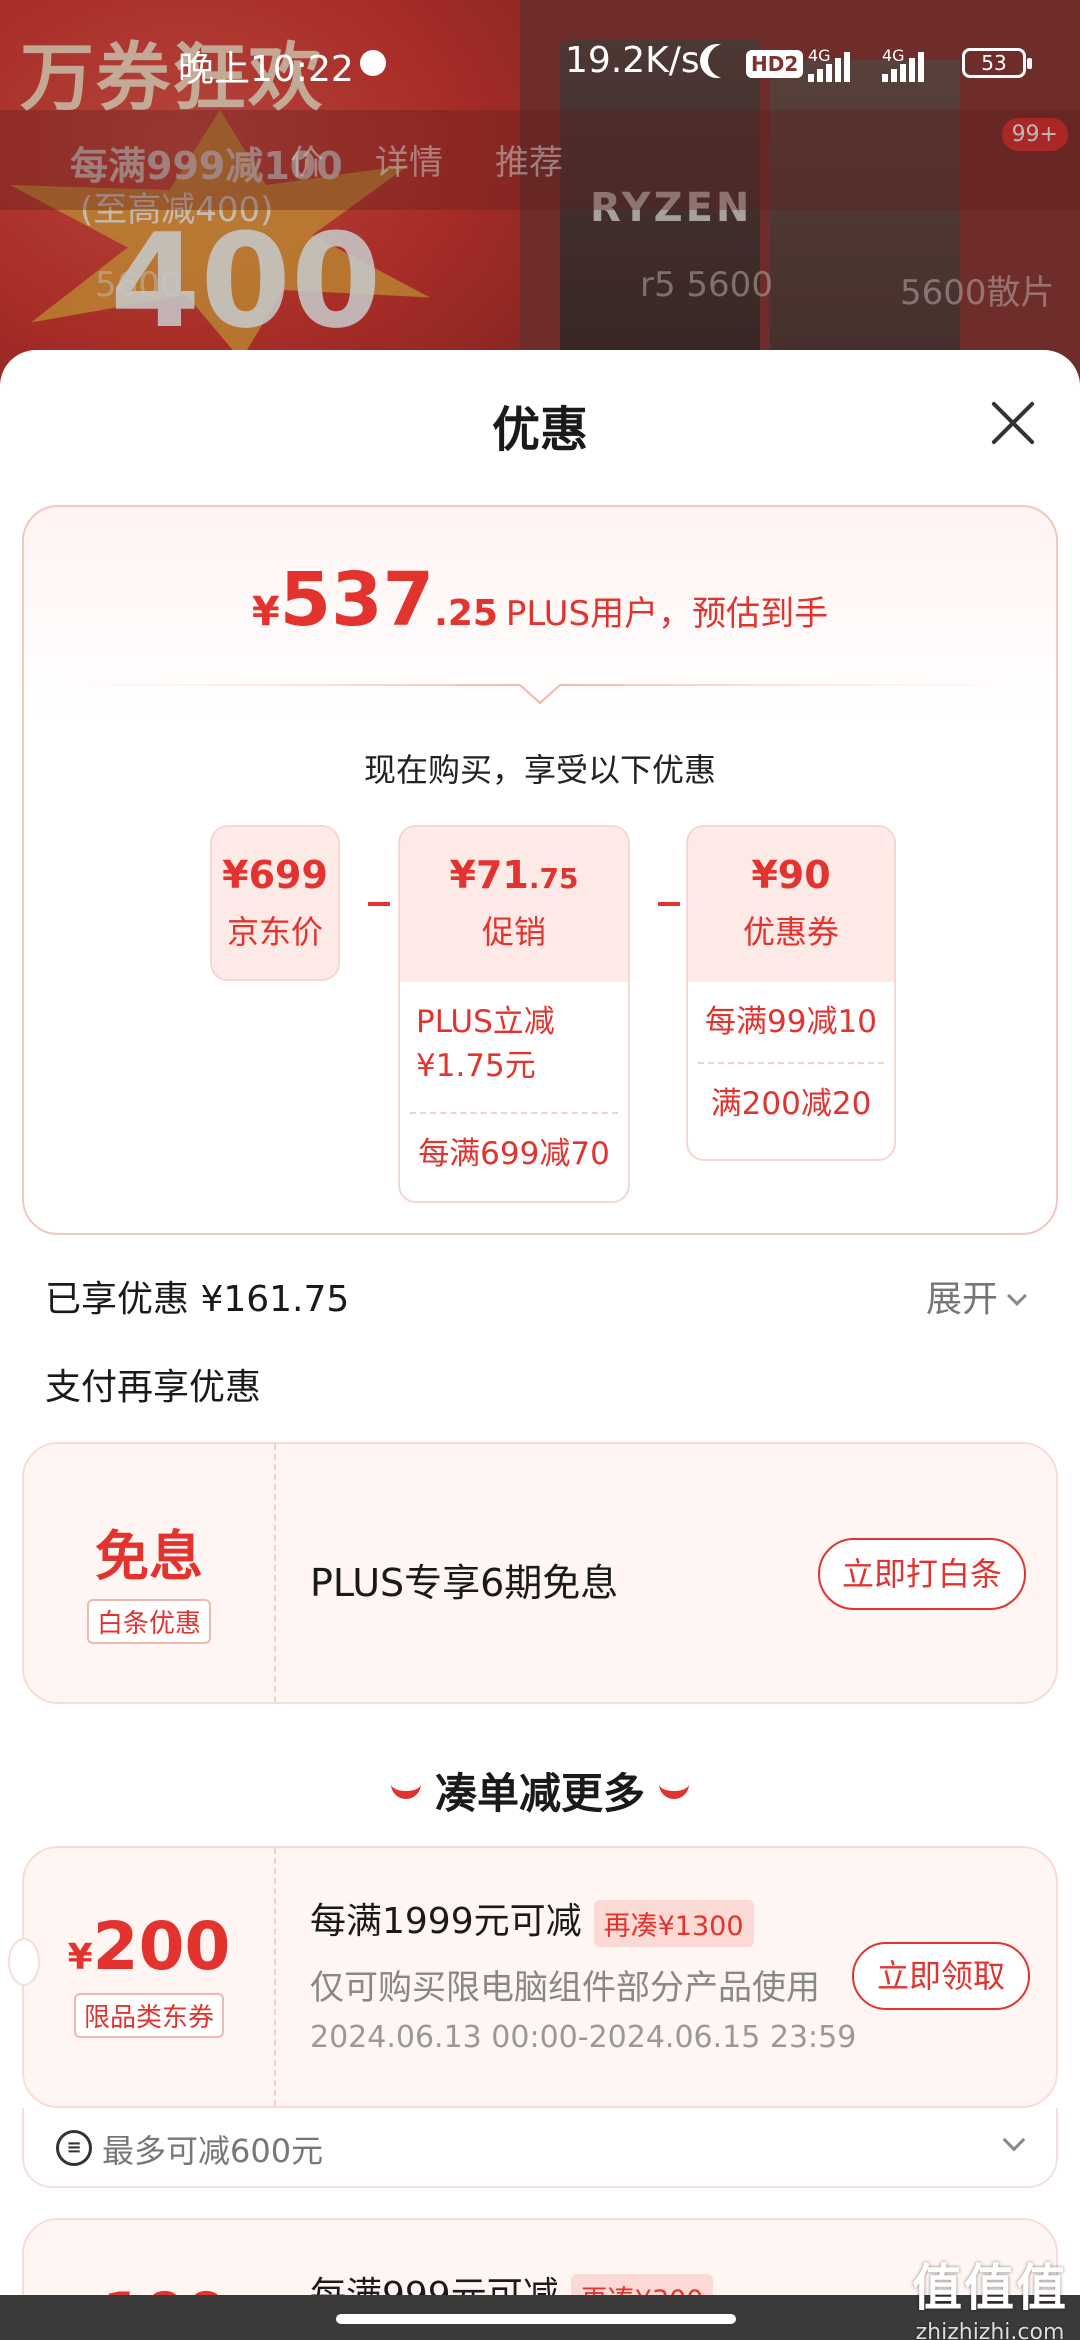  Describe the element at coordinates (941, 1976) in the screenshot. I see `claim-coupon-button: 立即领取` at that location.